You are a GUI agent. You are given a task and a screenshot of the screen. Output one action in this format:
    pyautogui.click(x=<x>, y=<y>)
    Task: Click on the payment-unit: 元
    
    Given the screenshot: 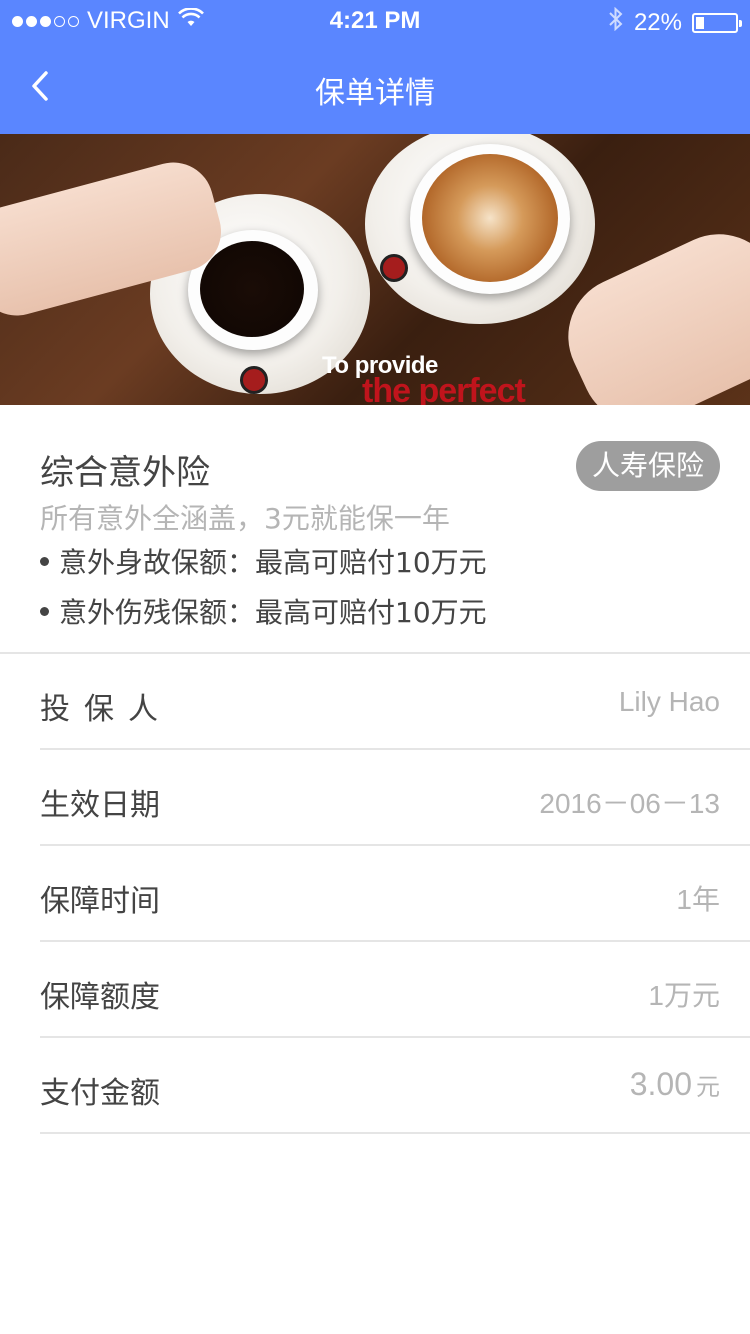 What is the action you would take?
    pyautogui.click(x=708, y=1087)
    